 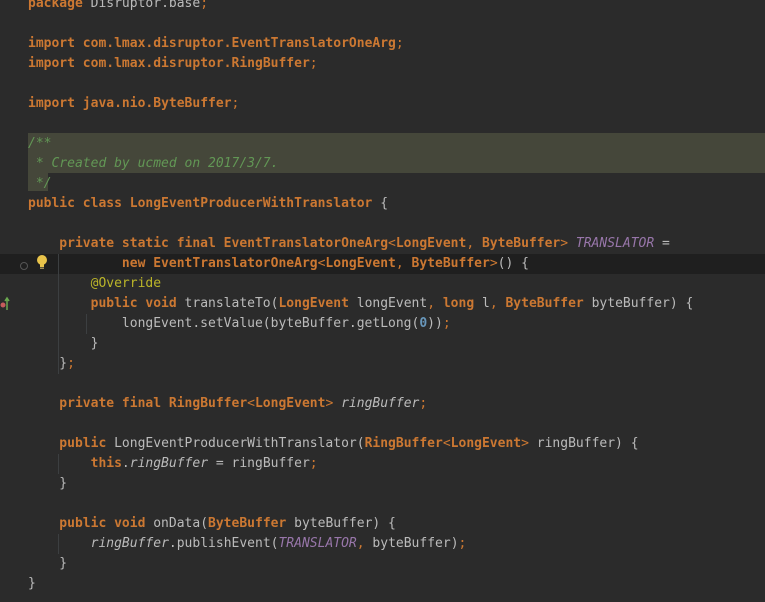 What do you see at coordinates (615, 243) in the screenshot?
I see `code-token: TRANSLATOR` at bounding box center [615, 243].